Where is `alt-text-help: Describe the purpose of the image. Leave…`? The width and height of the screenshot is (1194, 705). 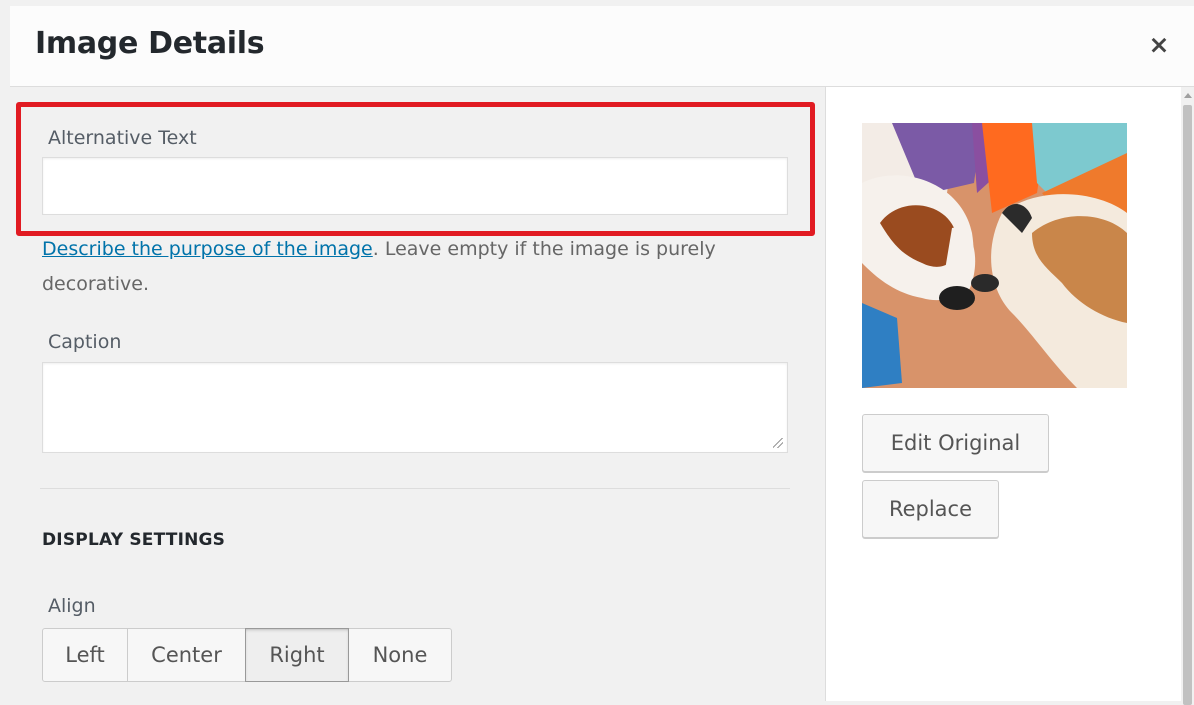
alt-text-help: Describe the purpose of the image. Leave… is located at coordinates (412, 267).